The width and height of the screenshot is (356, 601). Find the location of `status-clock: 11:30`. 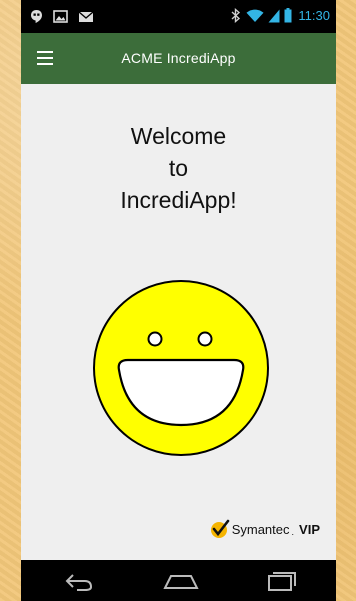

status-clock: 11:30 is located at coordinates (314, 15).